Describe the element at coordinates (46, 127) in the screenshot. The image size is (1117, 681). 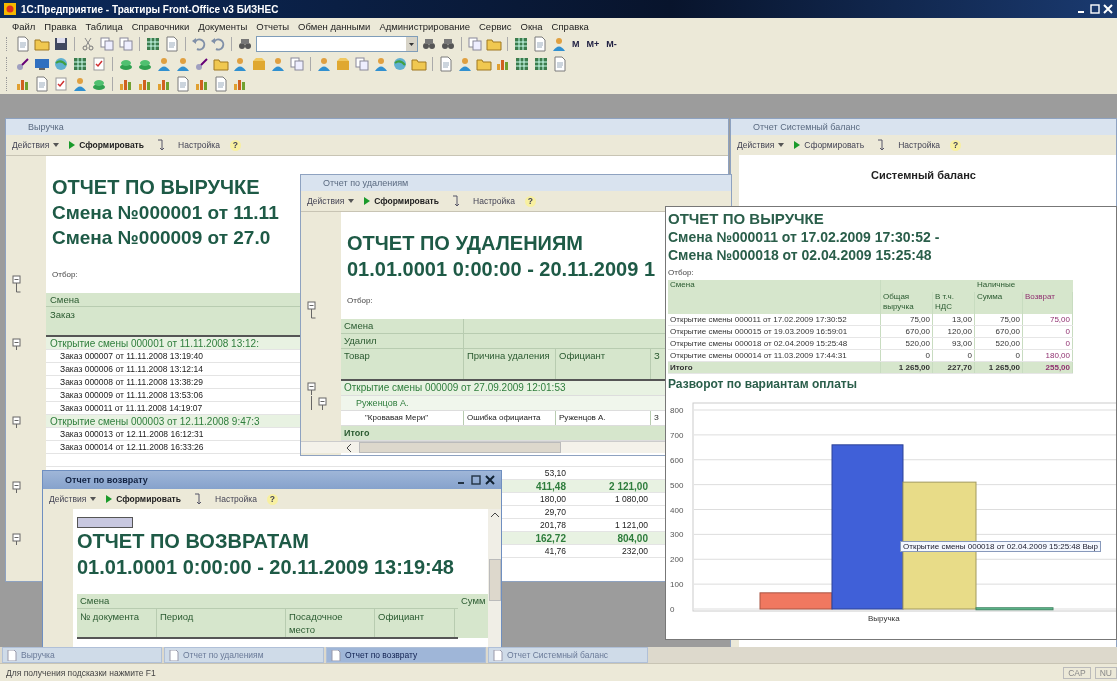
I see `window-title: Выручка` at that location.